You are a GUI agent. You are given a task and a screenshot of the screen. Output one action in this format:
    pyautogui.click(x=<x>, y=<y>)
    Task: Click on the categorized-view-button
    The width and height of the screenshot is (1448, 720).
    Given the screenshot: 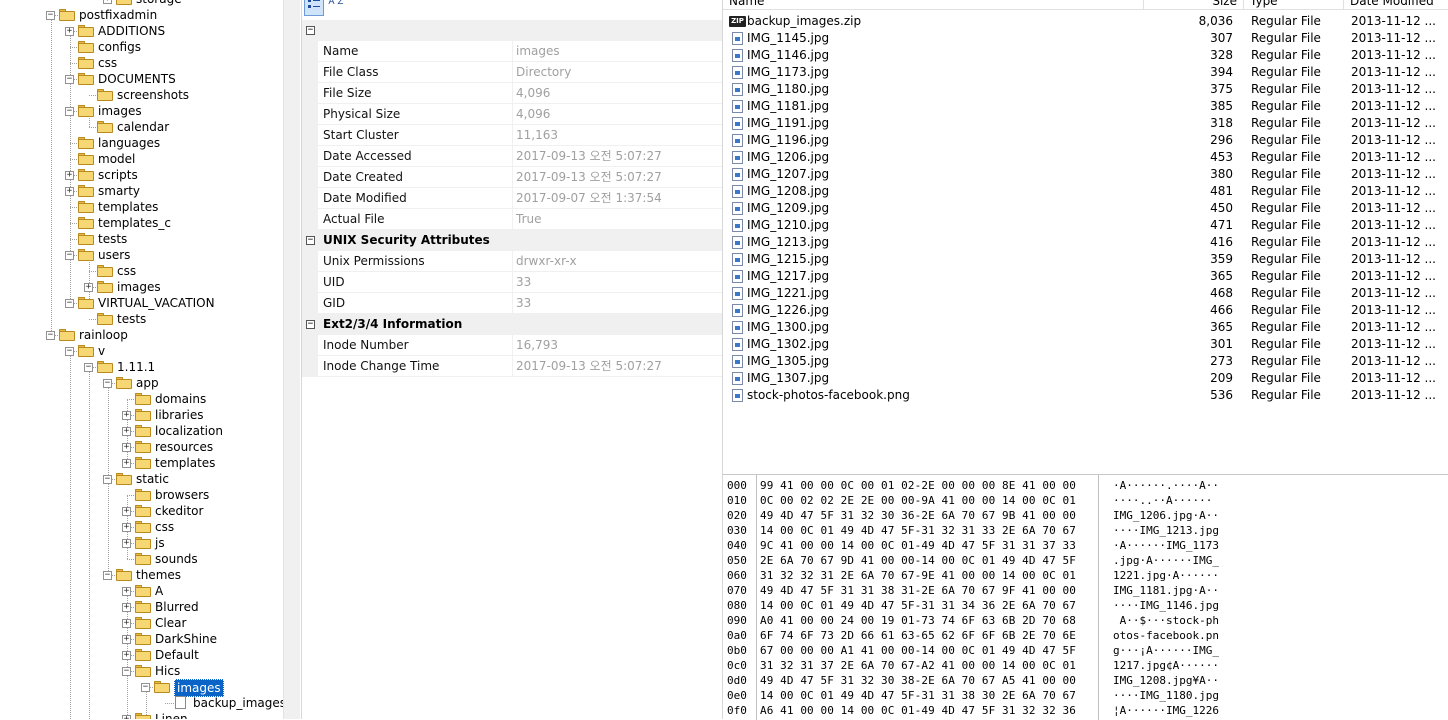 What is the action you would take?
    pyautogui.click(x=314, y=8)
    